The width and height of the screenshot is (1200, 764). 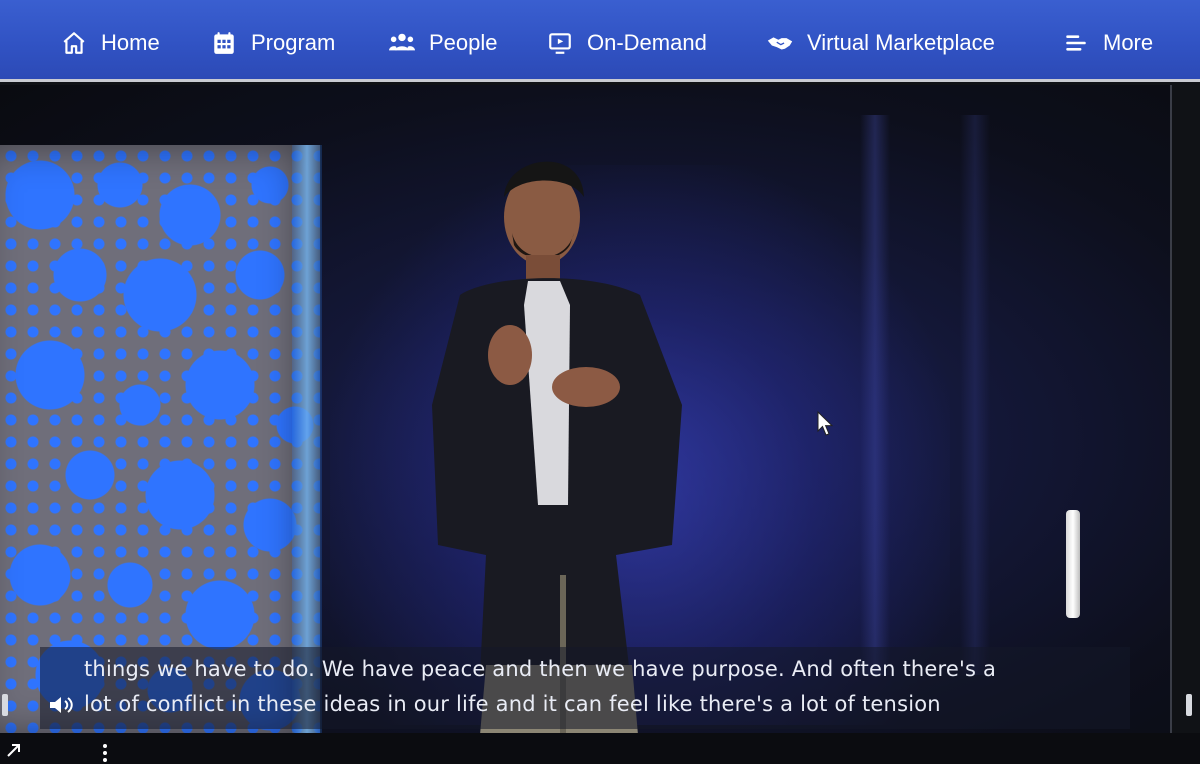 I want to click on nav-item-program-label: Program, so click(x=293, y=42).